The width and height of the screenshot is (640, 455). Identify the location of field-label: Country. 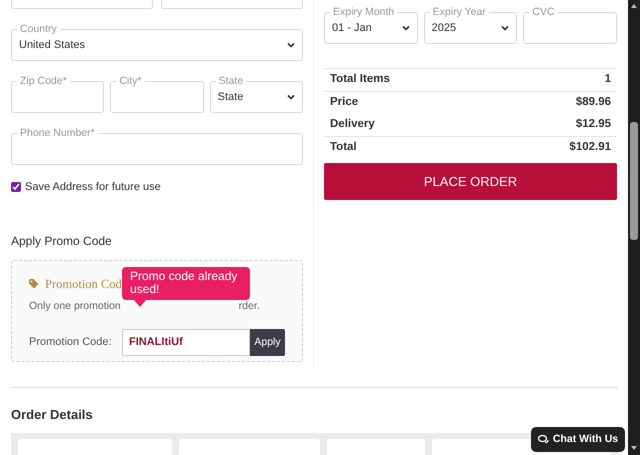
(38, 29).